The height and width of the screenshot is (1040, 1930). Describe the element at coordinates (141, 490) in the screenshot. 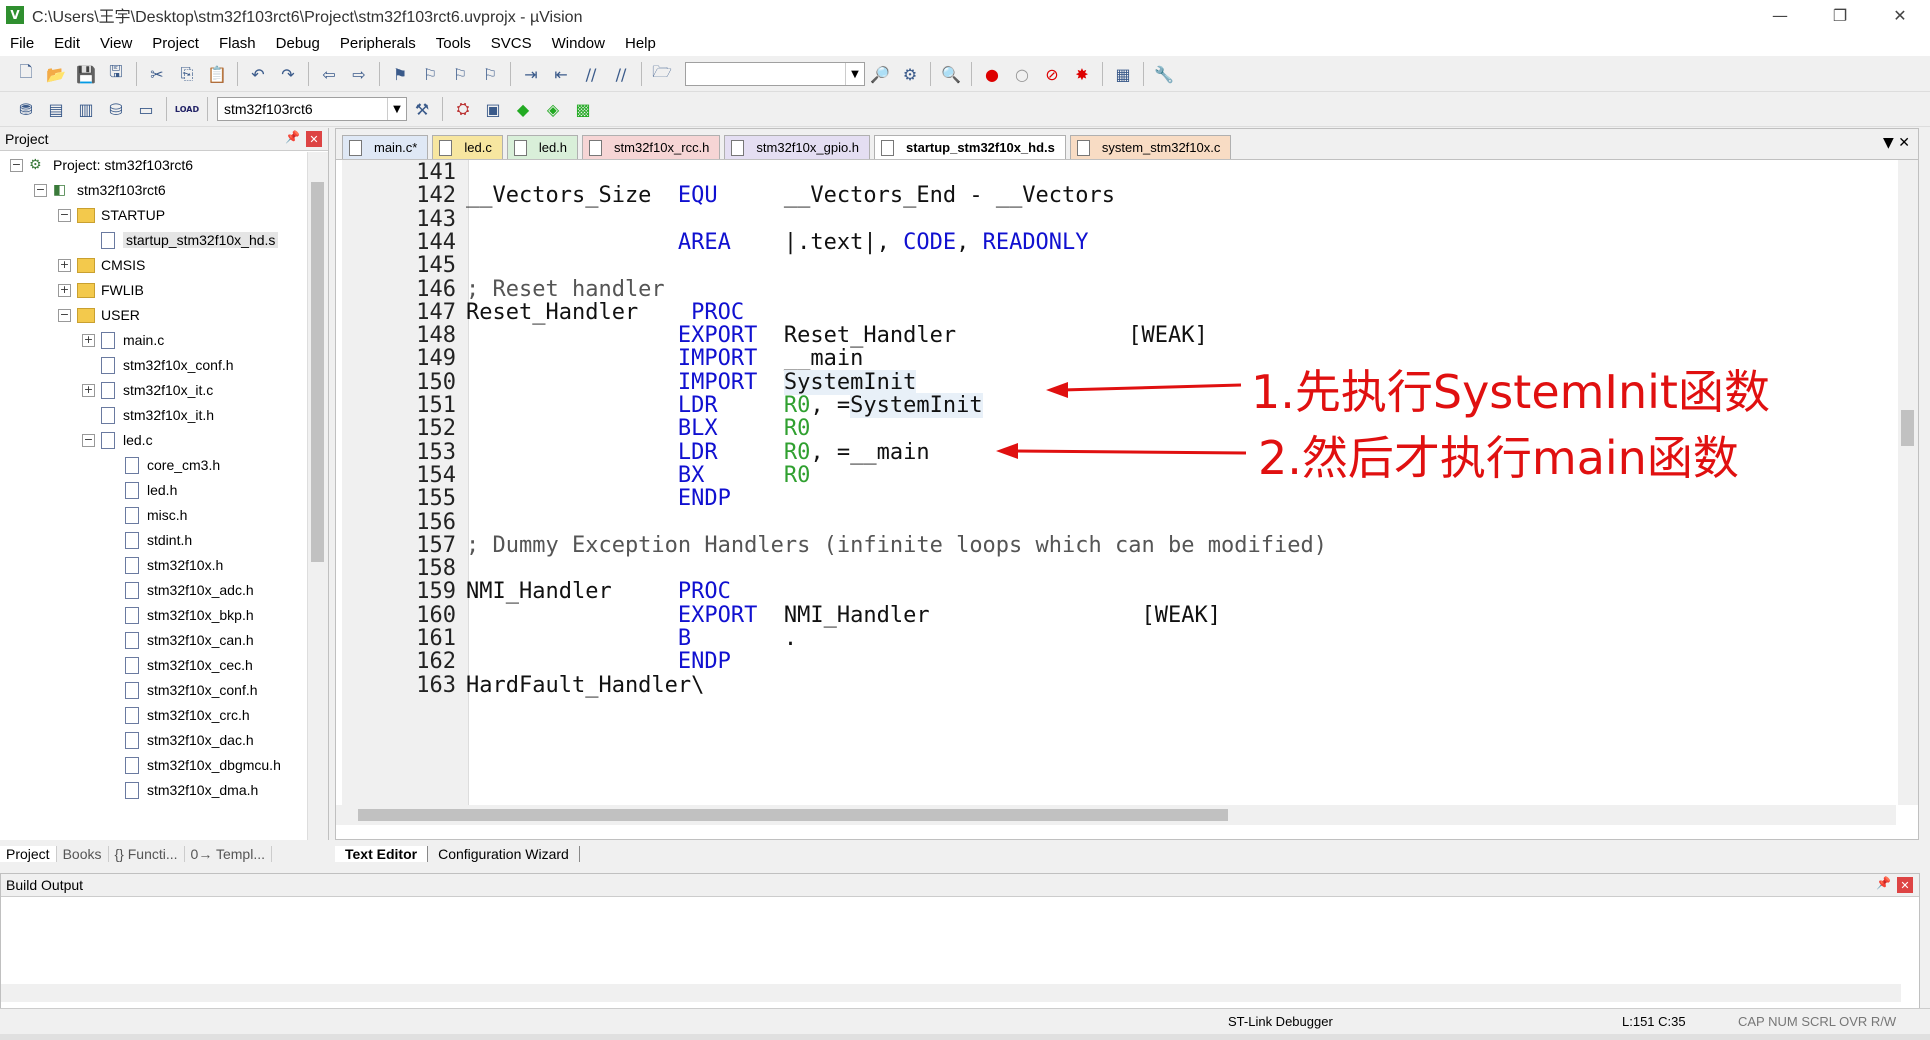

I see `tree-file: led.h` at that location.